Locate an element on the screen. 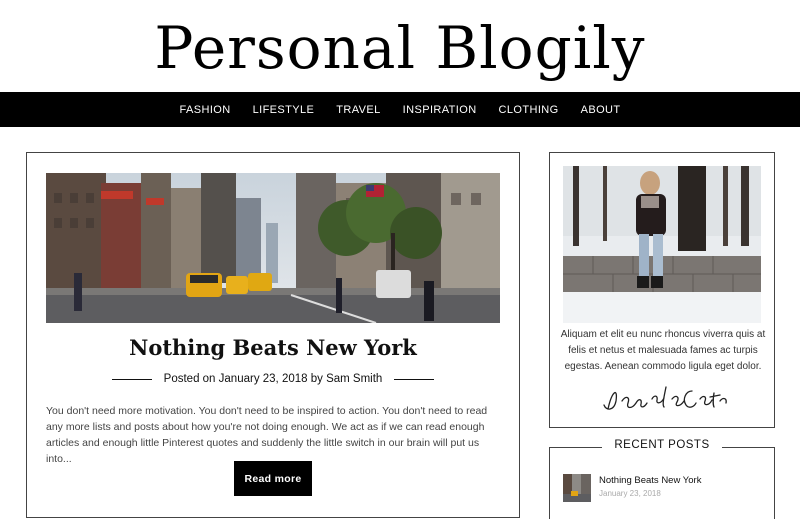 This screenshot has width=800, height=519. recent-post-thumbnail is located at coordinates (577, 488).